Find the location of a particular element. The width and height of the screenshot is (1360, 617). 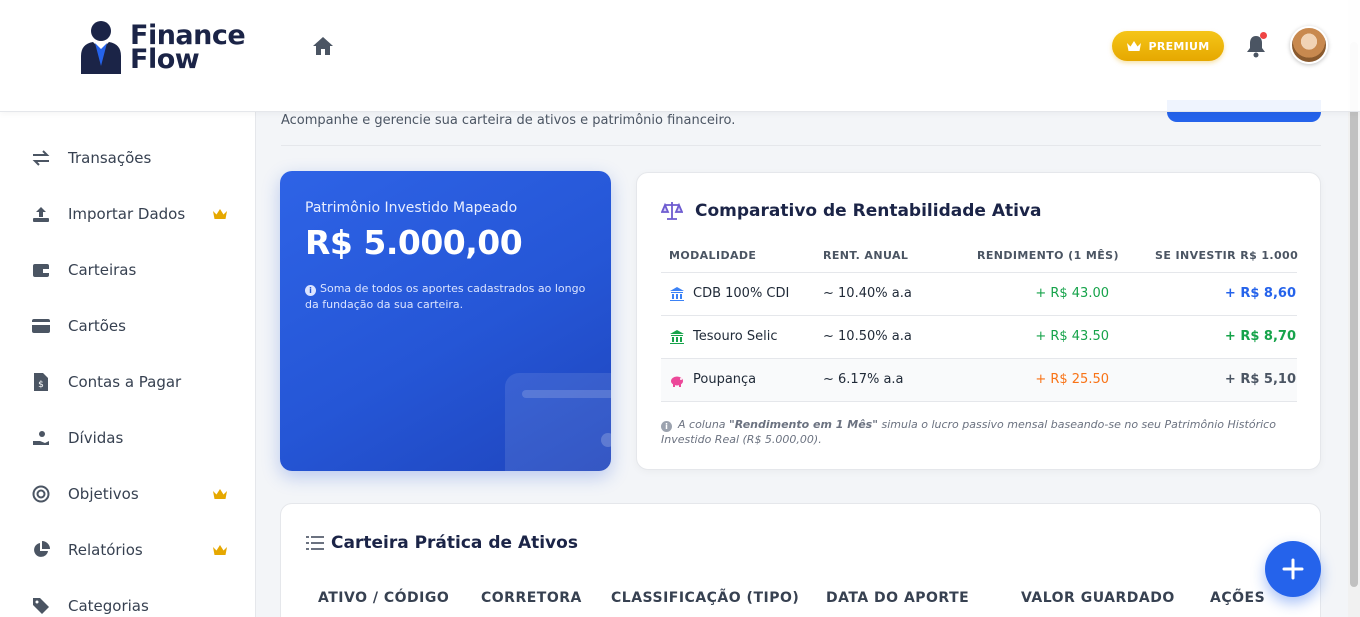

app-logo: Finance Flow is located at coordinates (162, 48).